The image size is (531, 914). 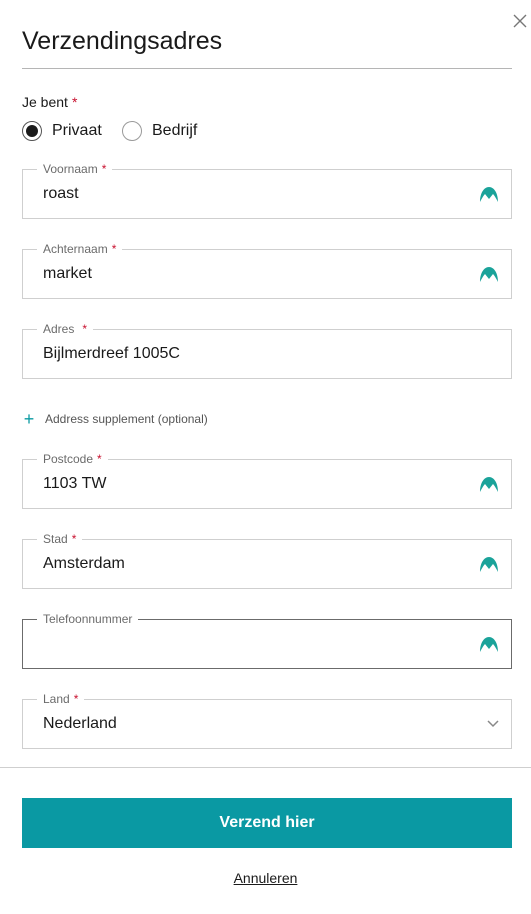 I want to click on radio-bedrijf-label: Bedrijf, so click(x=174, y=131).